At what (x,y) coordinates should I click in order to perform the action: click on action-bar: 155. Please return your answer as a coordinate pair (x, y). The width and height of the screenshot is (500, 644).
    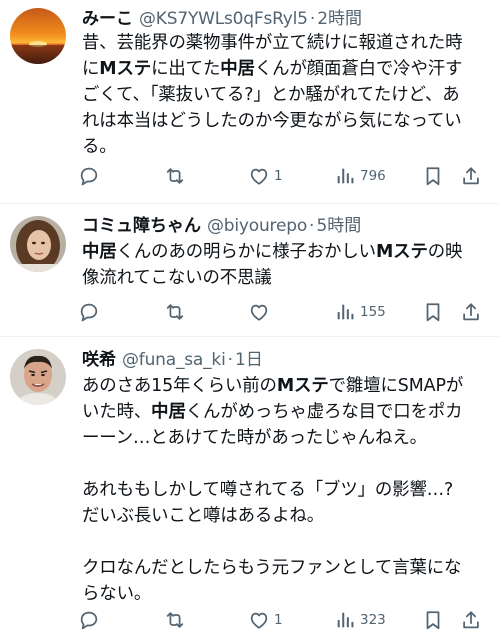
    Looking at the image, I should click on (282, 312).